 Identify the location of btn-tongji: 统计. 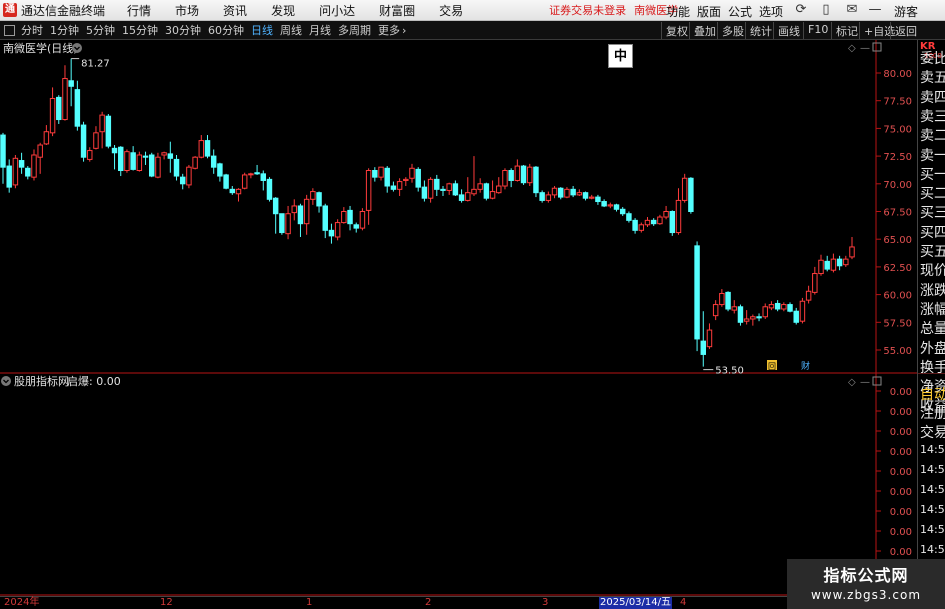
(760, 30).